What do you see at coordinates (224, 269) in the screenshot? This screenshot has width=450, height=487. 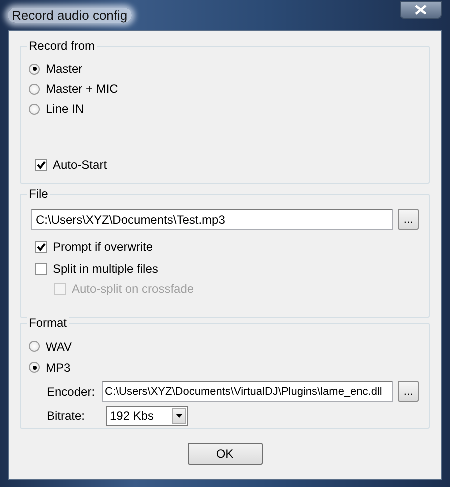 I see `checkbox-option: Split in multiple files` at bounding box center [224, 269].